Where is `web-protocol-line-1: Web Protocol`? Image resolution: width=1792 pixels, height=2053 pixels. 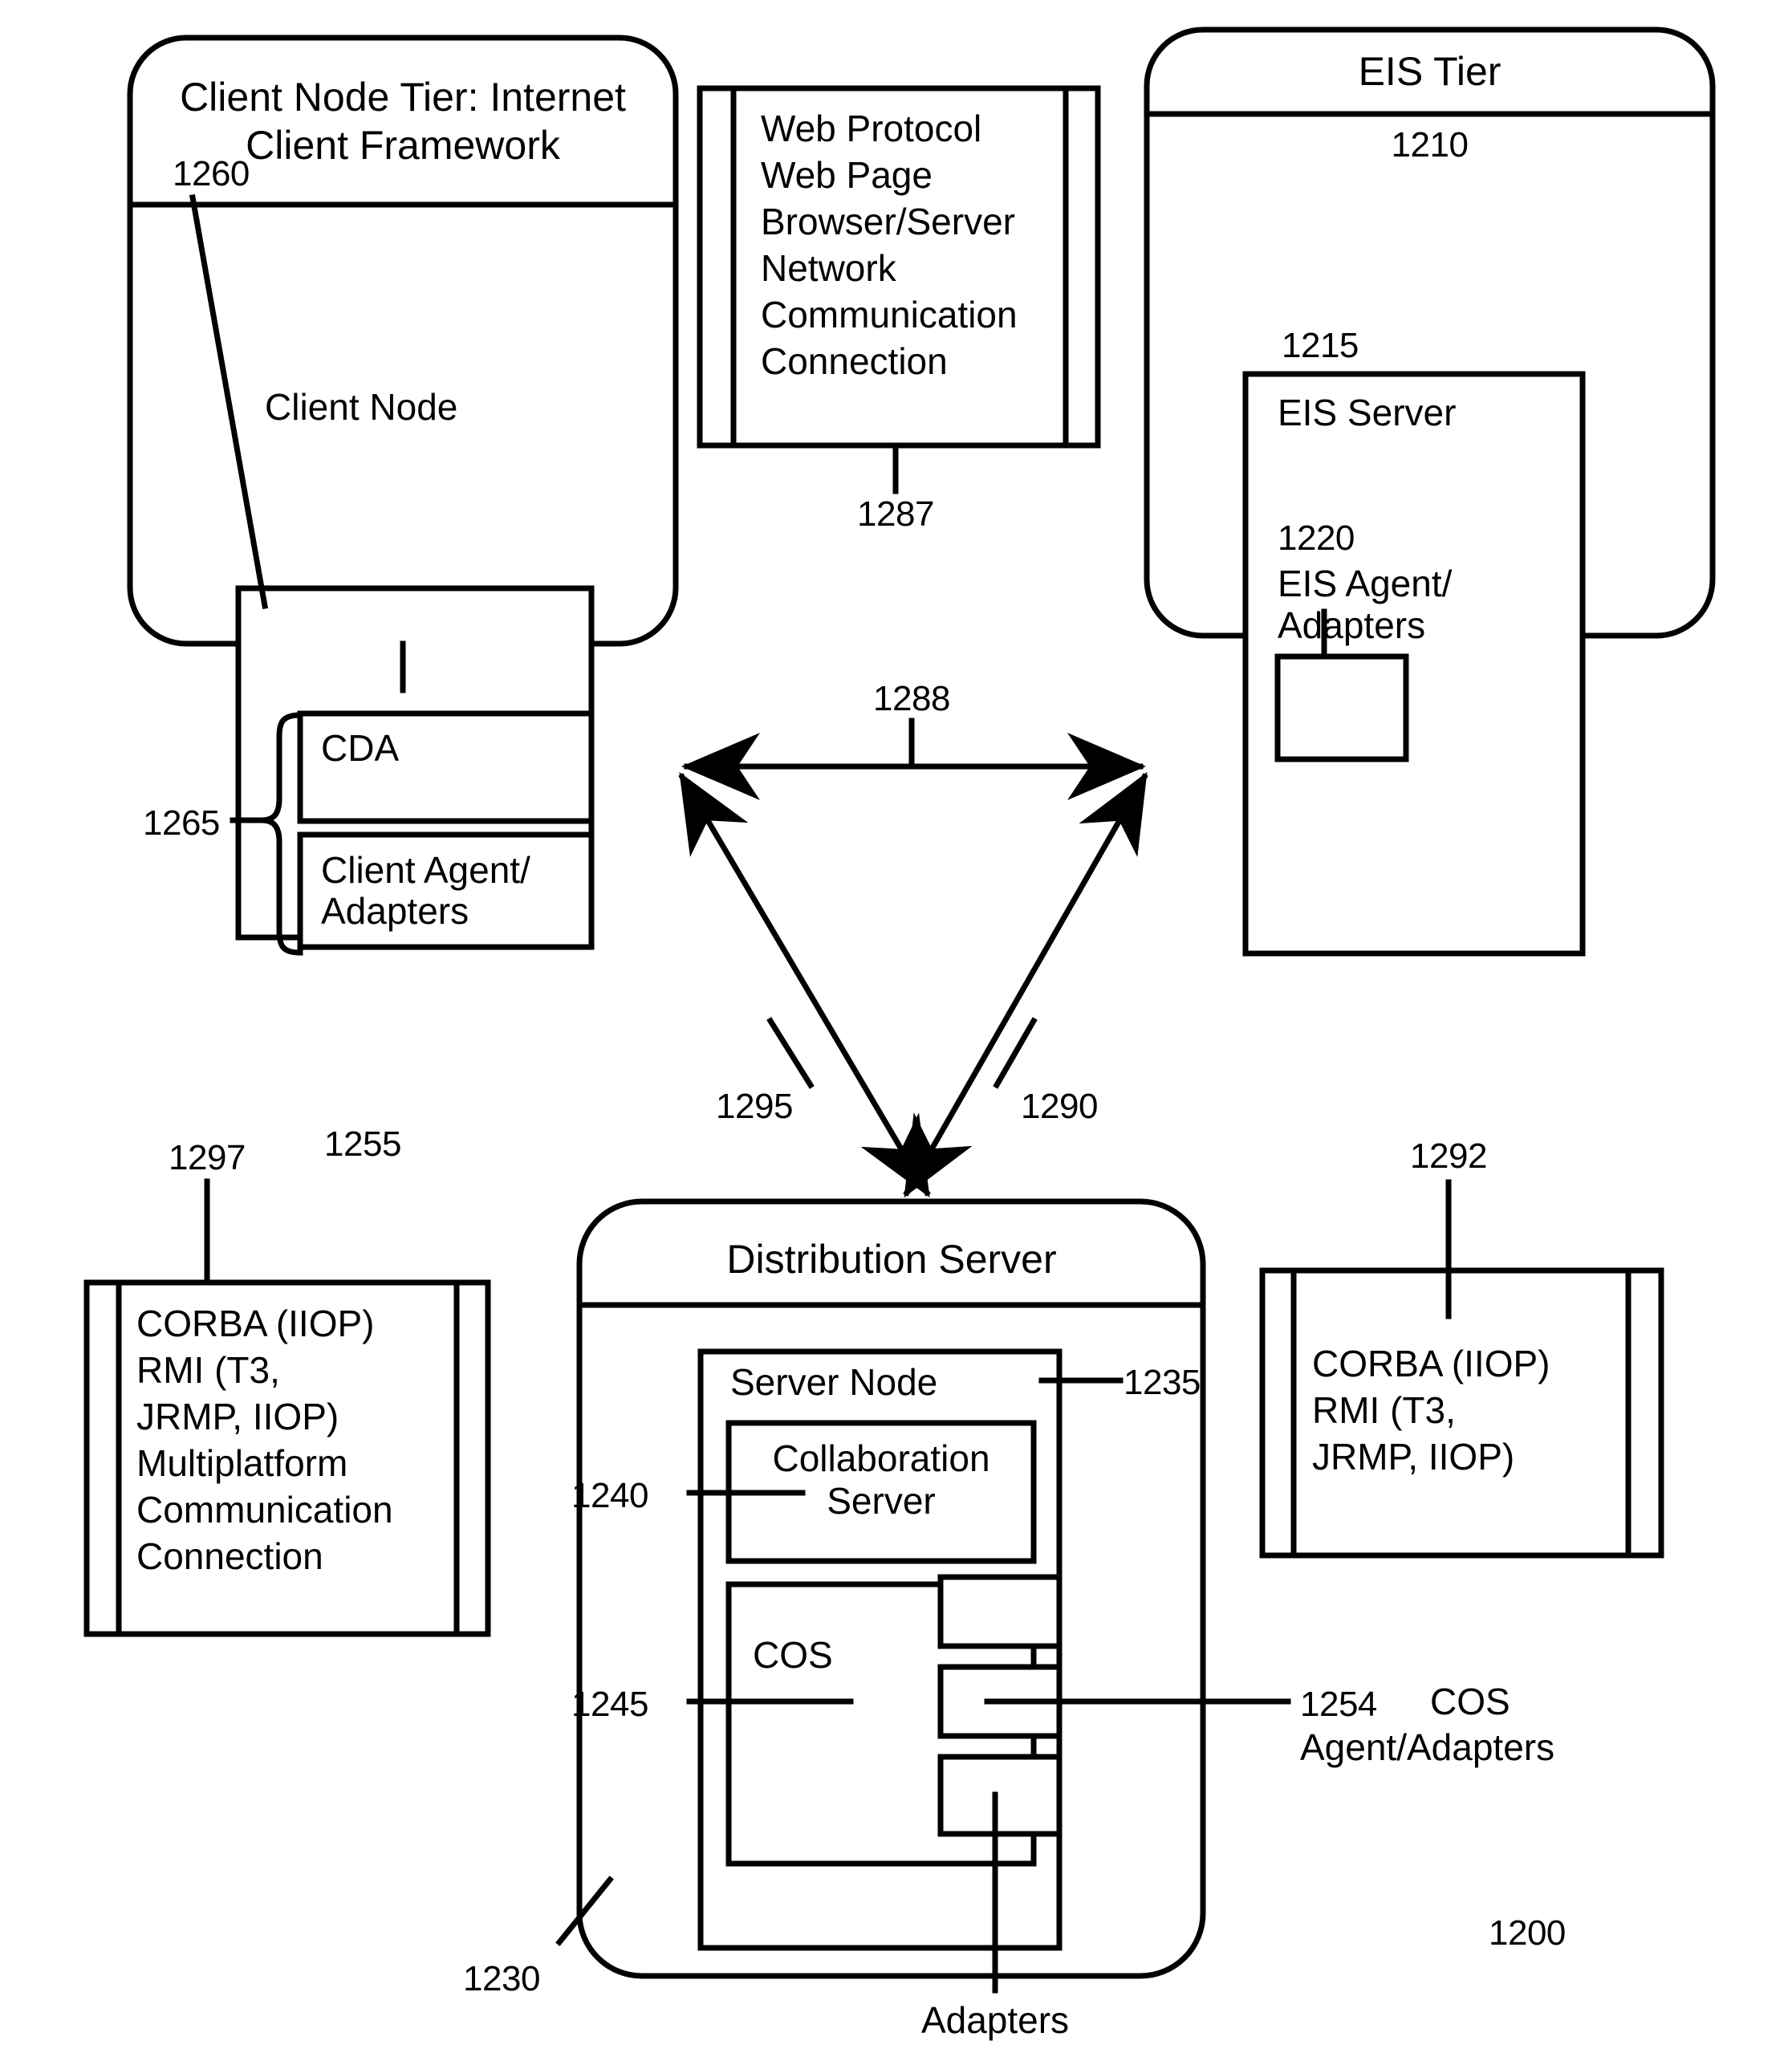
web-protocol-line-1: Web Protocol is located at coordinates (871, 128).